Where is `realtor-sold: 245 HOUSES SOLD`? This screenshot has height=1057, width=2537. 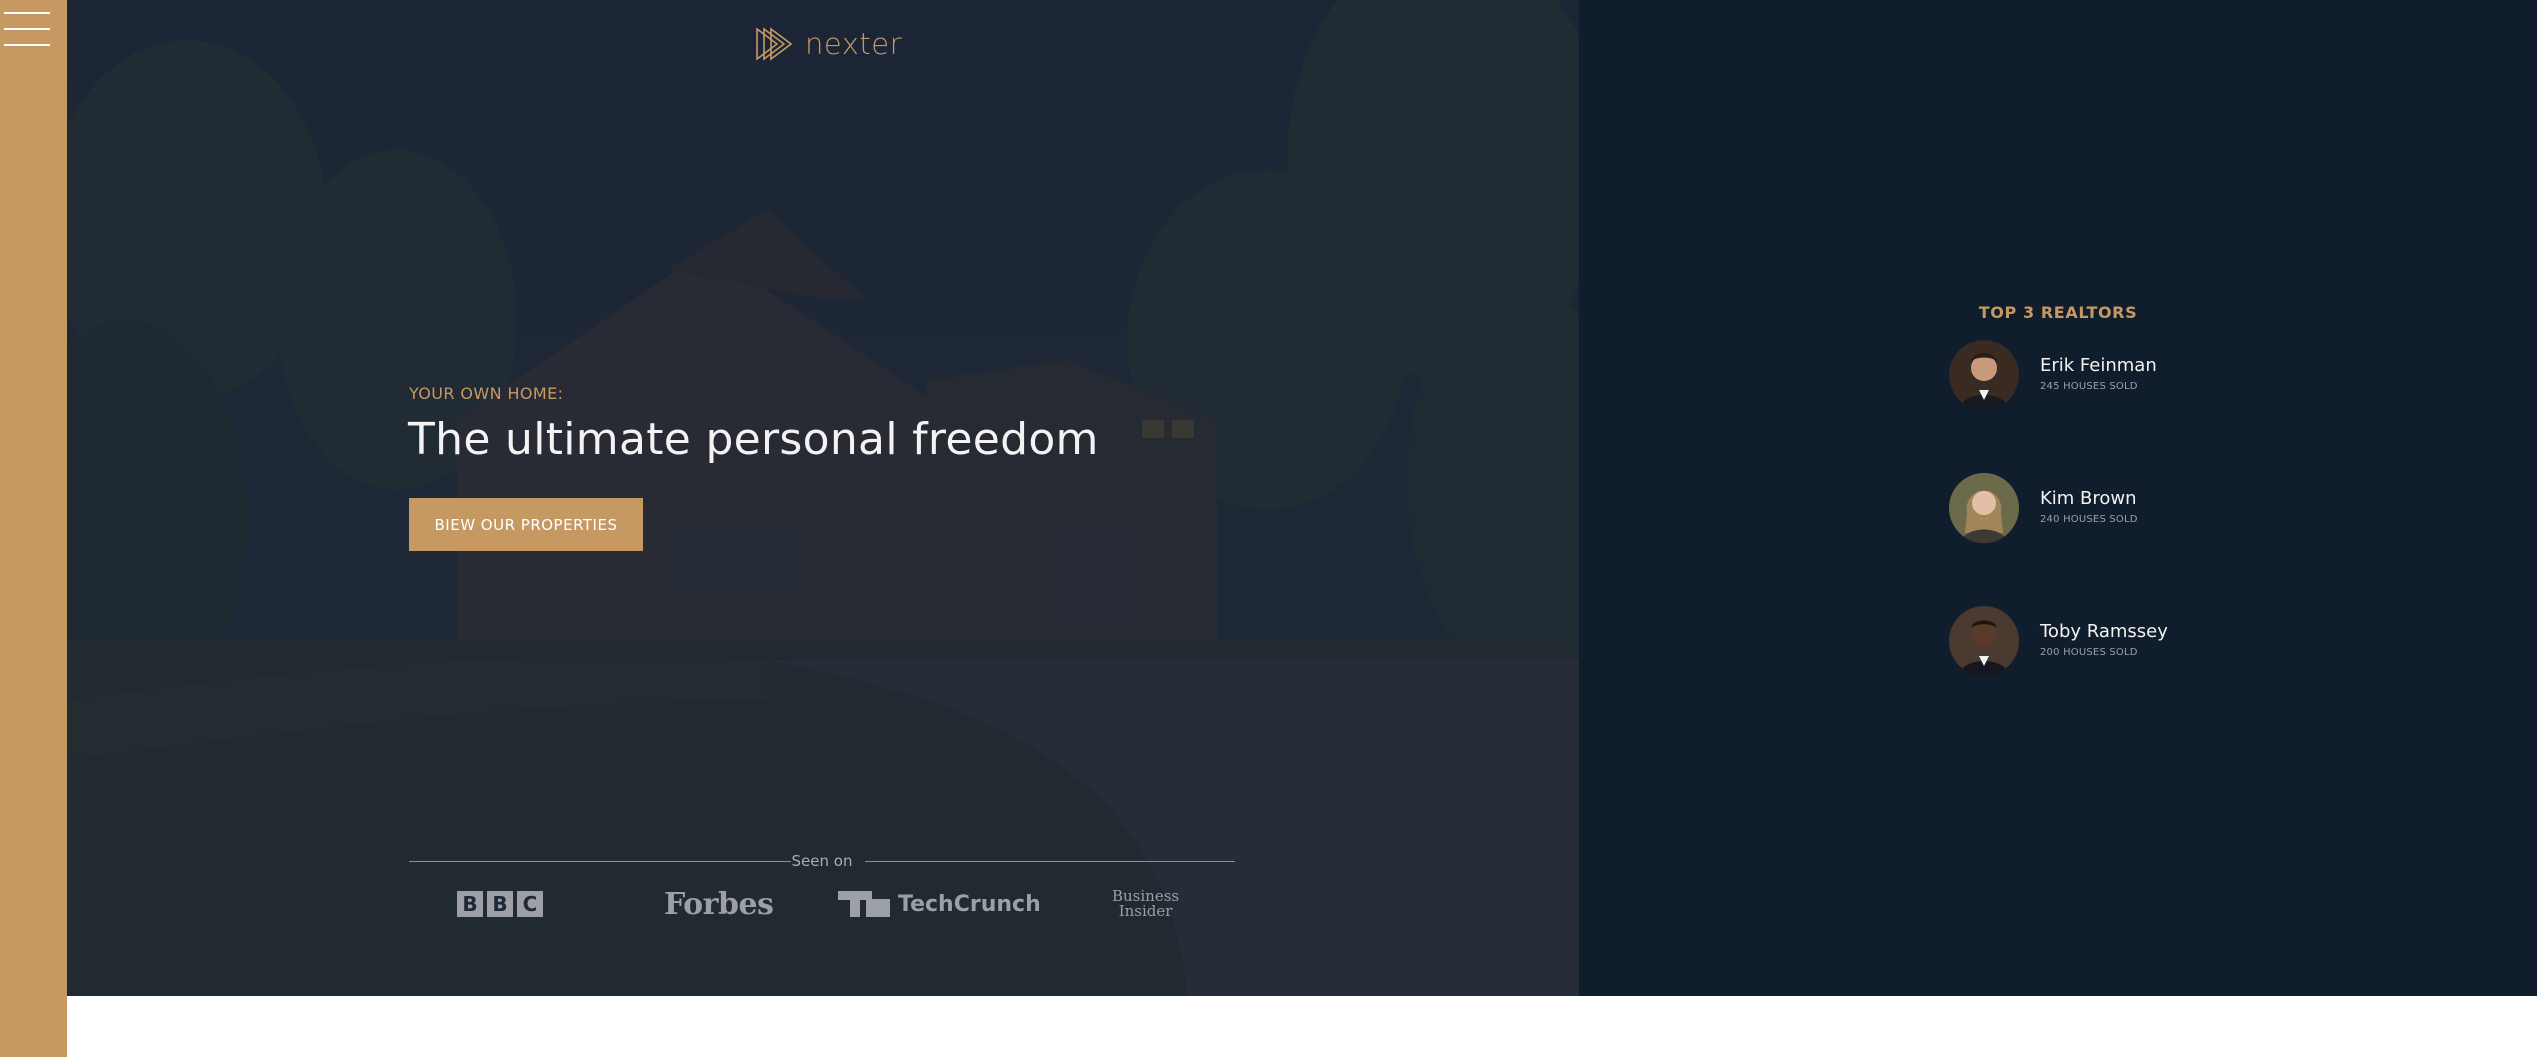 realtor-sold: 245 HOUSES SOLD is located at coordinates (2089, 386).